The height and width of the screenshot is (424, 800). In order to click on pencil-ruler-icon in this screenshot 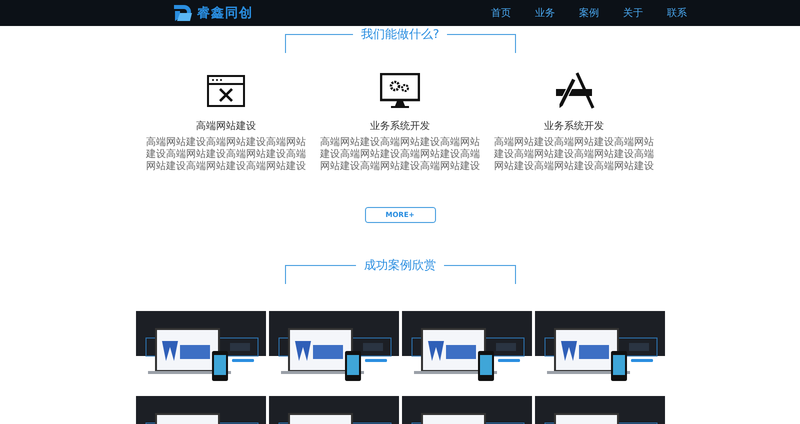, I will do `click(574, 91)`.